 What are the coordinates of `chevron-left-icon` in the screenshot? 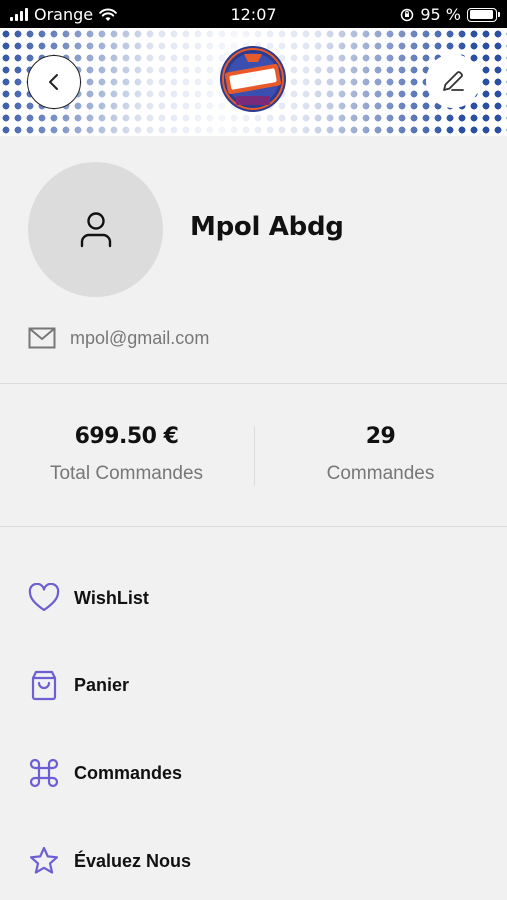 It's located at (53, 82).